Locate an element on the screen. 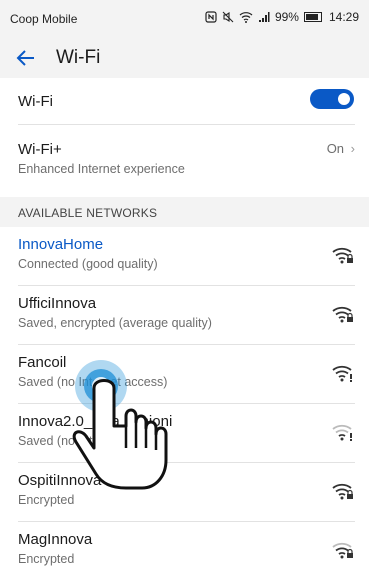 This screenshot has width=369, height=577. network-name: InnovaHome is located at coordinates (61, 244).